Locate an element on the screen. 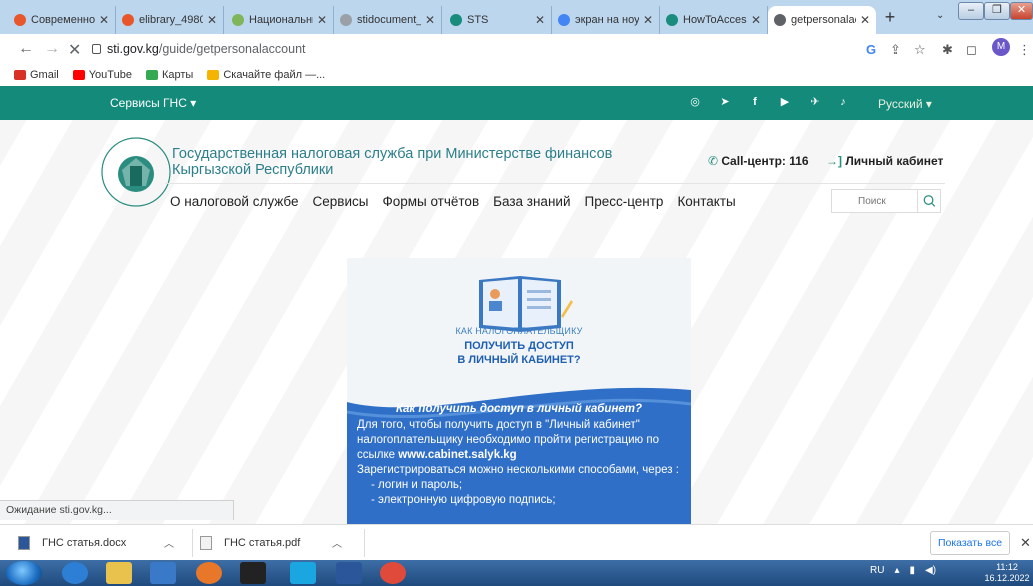 The height and width of the screenshot is (586, 1033). windows-taskbar: RU ▴ ▮ ◀) 11:12 16.12.2022 is located at coordinates (516, 573).